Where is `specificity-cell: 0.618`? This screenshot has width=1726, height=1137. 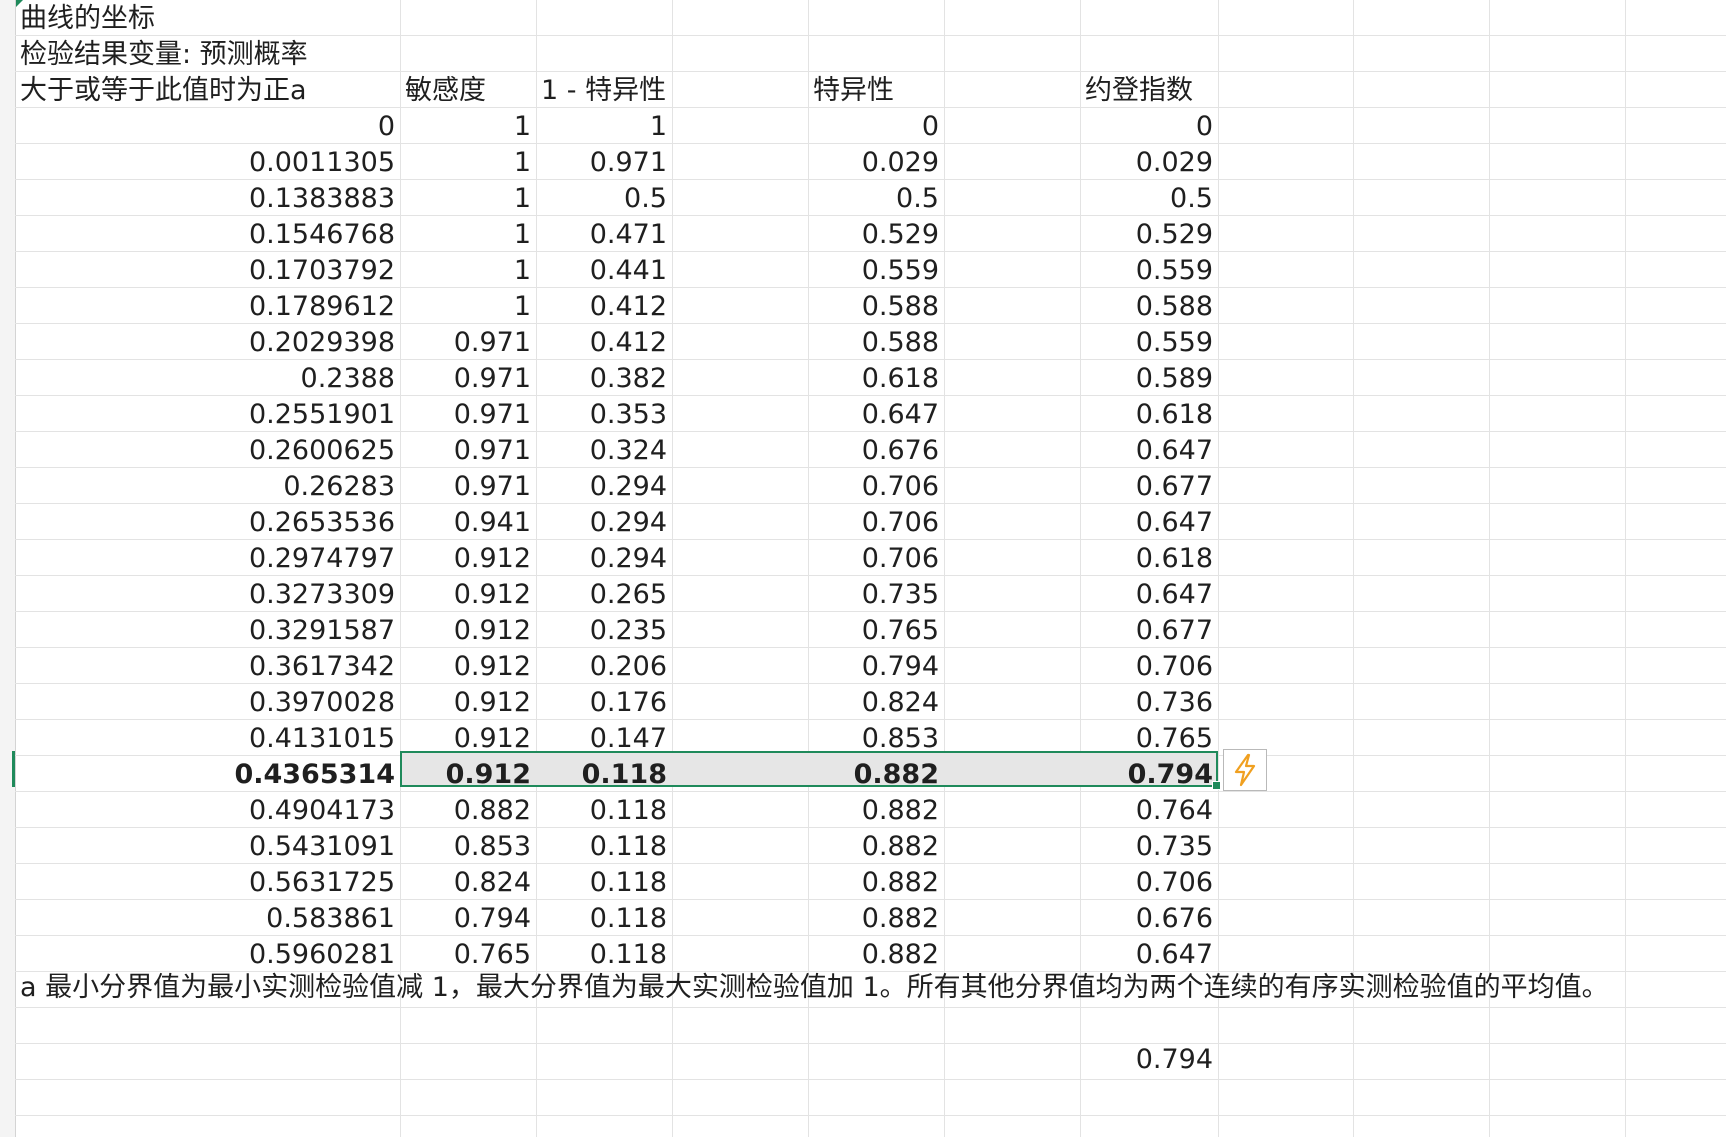 specificity-cell: 0.618 is located at coordinates (808, 378).